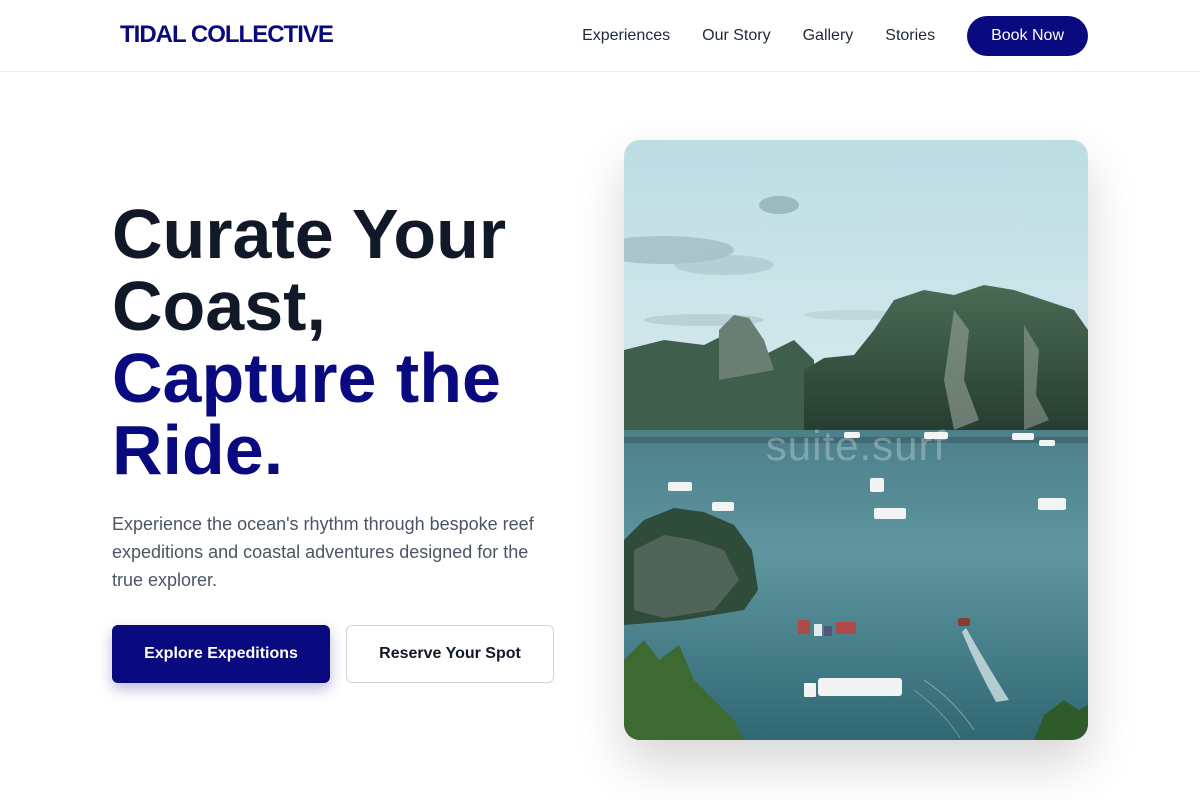  Describe the element at coordinates (219, 306) in the screenshot. I see `hero-title-line-2: Coast,` at that location.